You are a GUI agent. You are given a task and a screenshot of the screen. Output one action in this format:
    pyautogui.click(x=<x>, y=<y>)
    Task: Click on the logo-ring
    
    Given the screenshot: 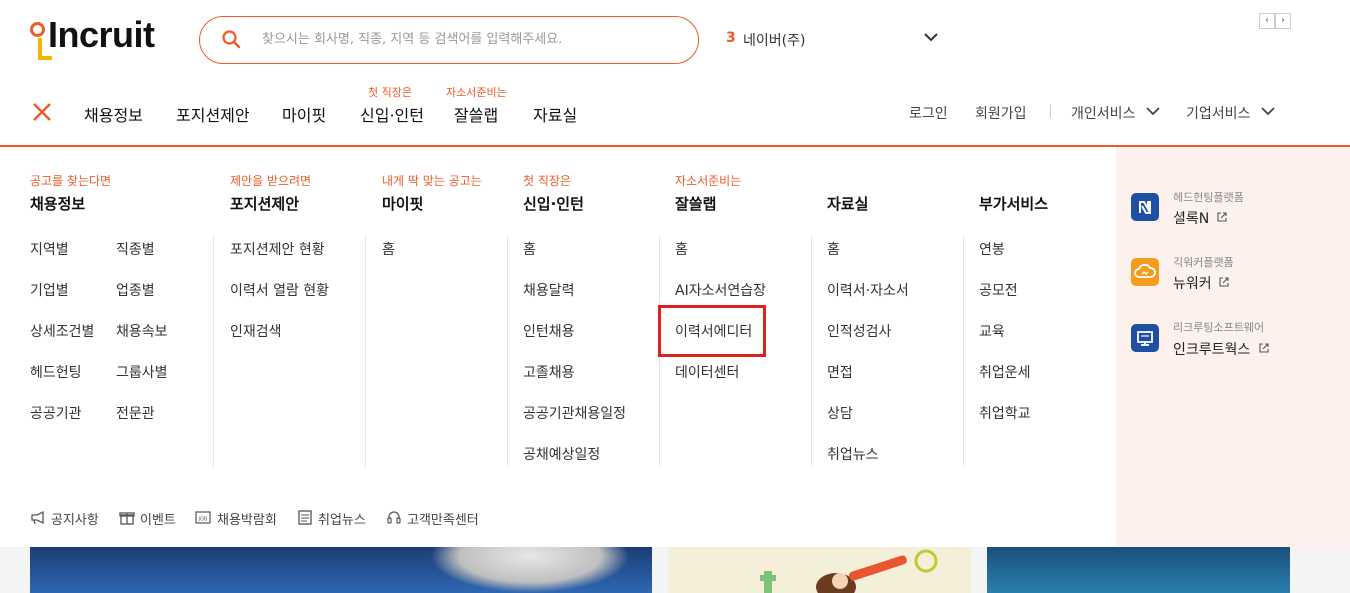 What is the action you would take?
    pyautogui.click(x=37, y=29)
    